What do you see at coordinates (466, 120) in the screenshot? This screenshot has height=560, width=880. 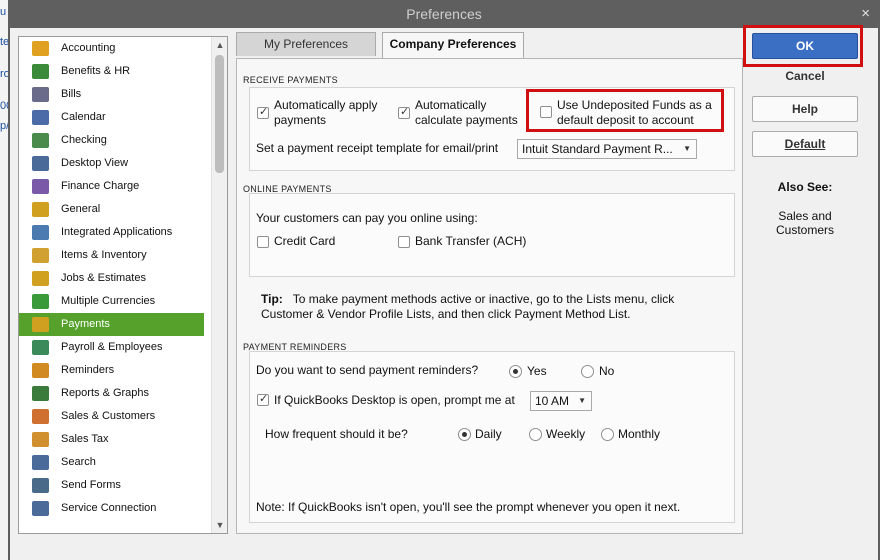 I see `auto-calc-line2: calculate payments` at bounding box center [466, 120].